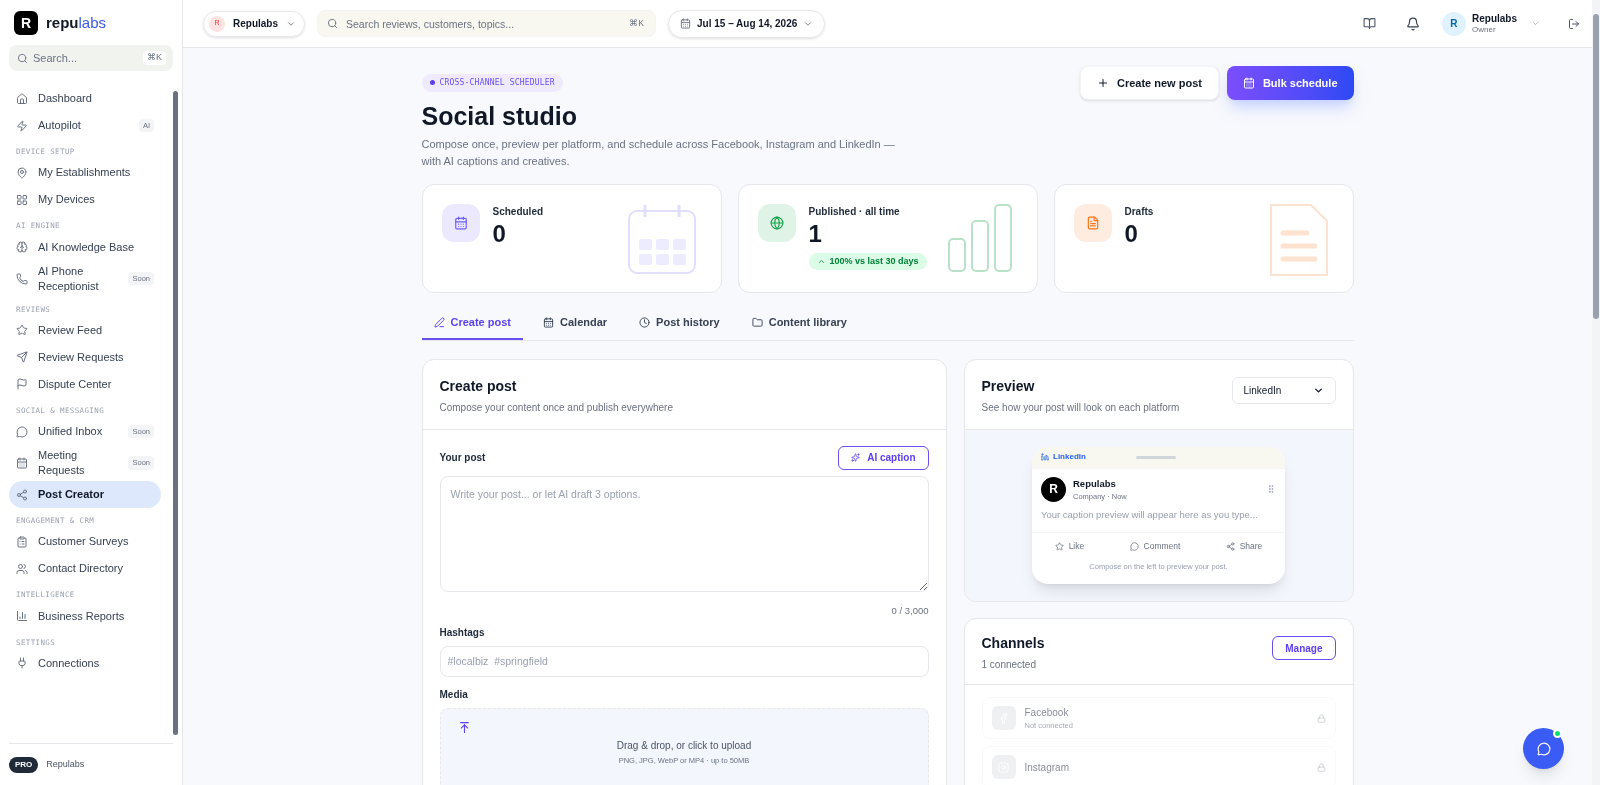  Describe the element at coordinates (1244, 546) in the screenshot. I see `post-action: Share` at that location.